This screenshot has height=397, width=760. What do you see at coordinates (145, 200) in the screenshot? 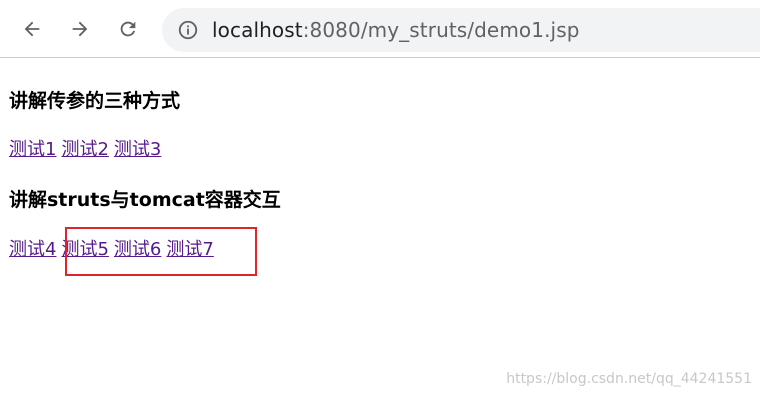
I see `heading-struts-tomcat: 讲解struts与tomcat容器交互` at bounding box center [145, 200].